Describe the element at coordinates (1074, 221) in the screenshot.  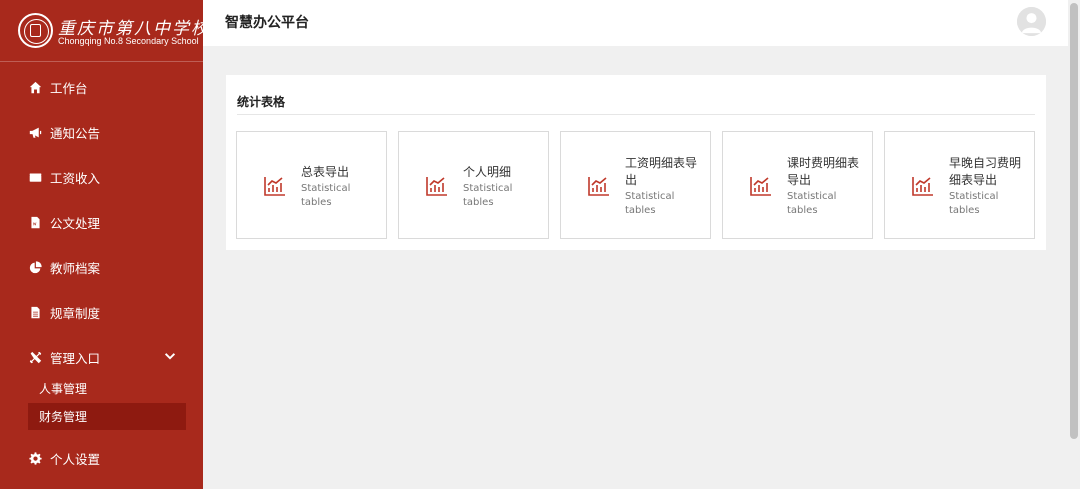
I see `scrollbar-thumb` at that location.